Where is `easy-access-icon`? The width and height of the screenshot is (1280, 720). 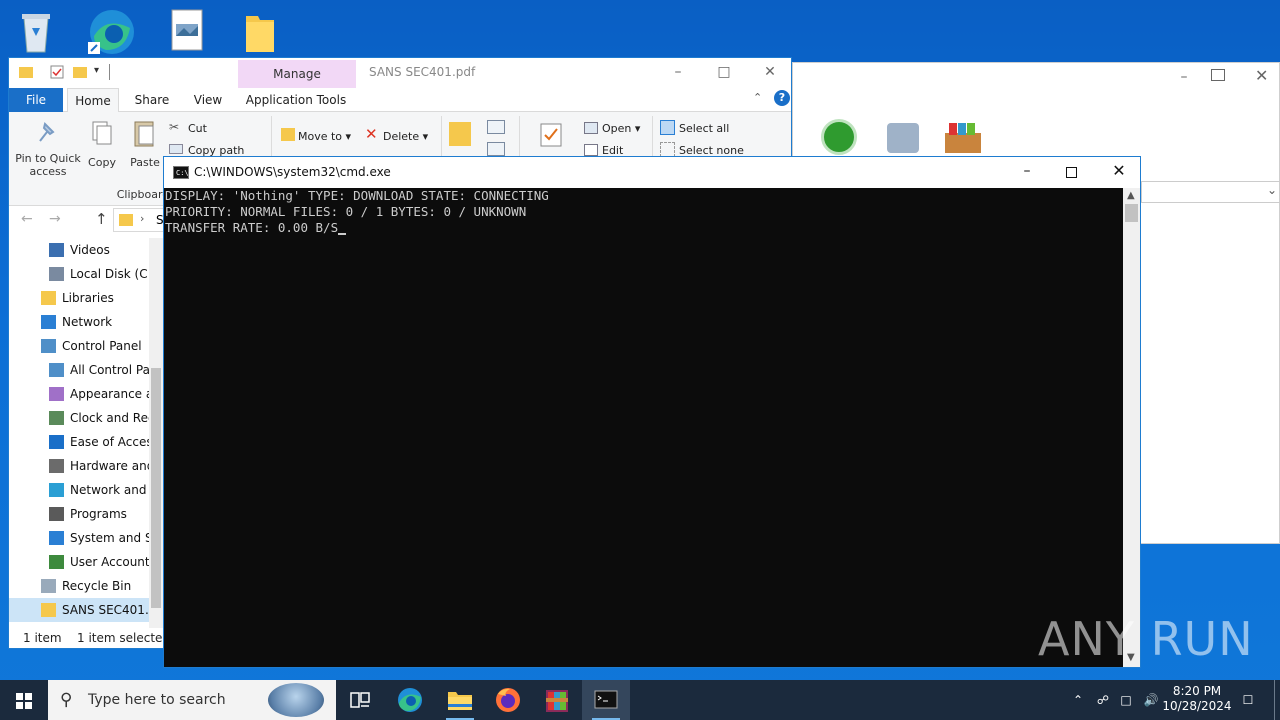
easy-access-icon is located at coordinates (496, 149).